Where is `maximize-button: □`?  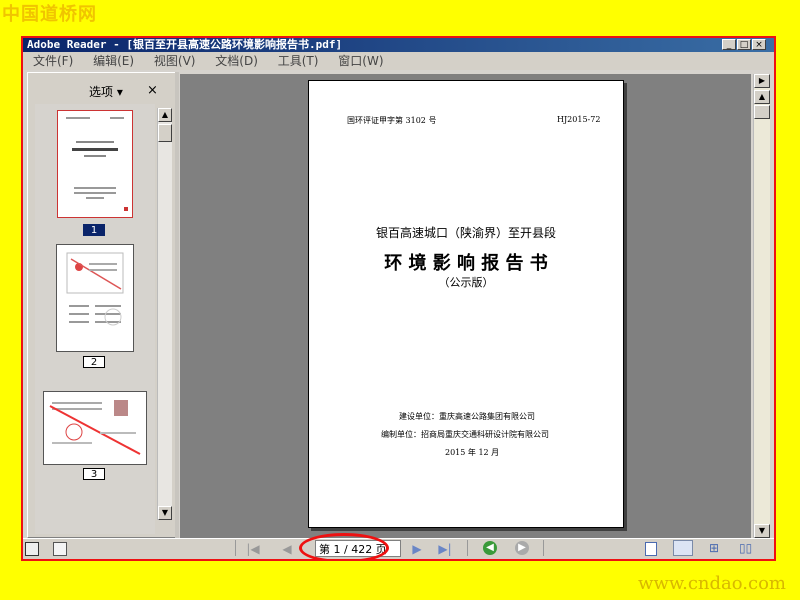
maximize-button: □ is located at coordinates (744, 44).